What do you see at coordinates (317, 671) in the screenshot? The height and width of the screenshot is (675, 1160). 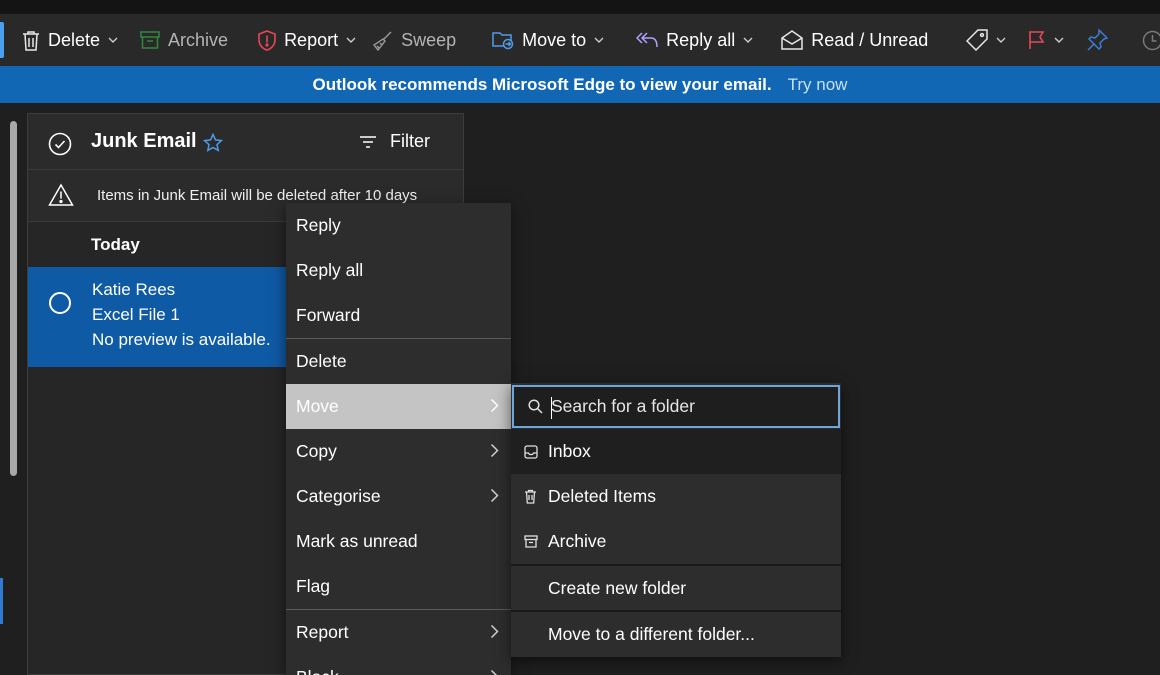 I see `menu-item-label: Block` at bounding box center [317, 671].